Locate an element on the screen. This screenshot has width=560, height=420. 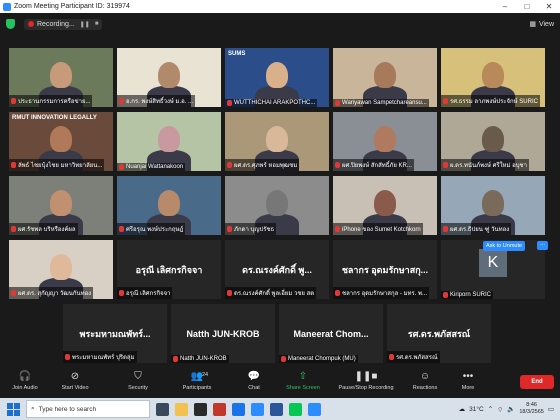
participant-name-label: Kiriporn SURIC is located at coordinates (467, 295).